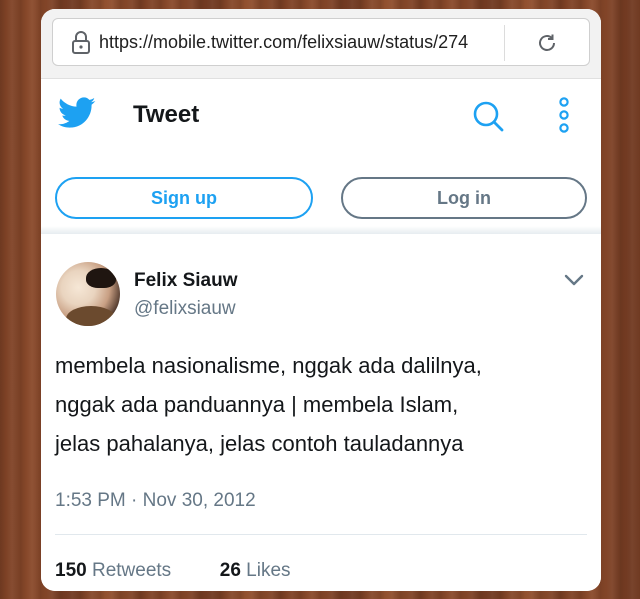  Describe the element at coordinates (185, 281) in the screenshot. I see `author-name: Felix Siauw` at that location.